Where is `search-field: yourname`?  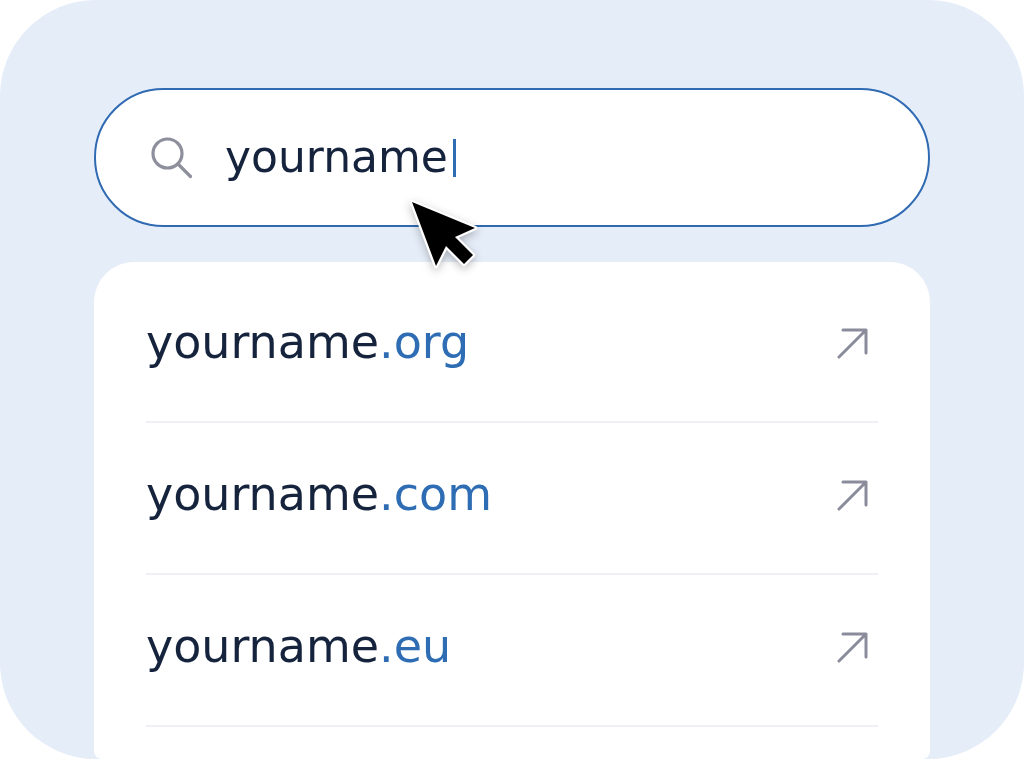 search-field: yourname is located at coordinates (512, 157).